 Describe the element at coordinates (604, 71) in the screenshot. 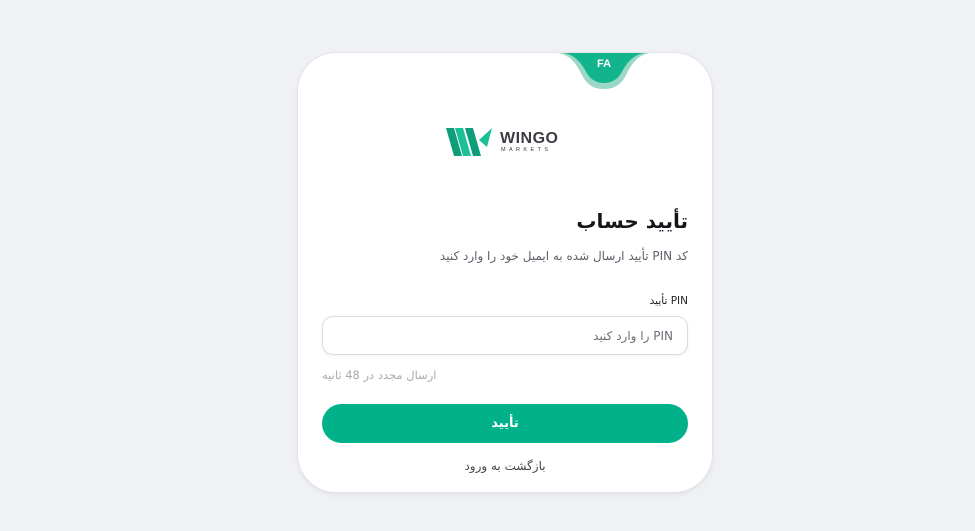

I see `language-toggle: FA` at that location.